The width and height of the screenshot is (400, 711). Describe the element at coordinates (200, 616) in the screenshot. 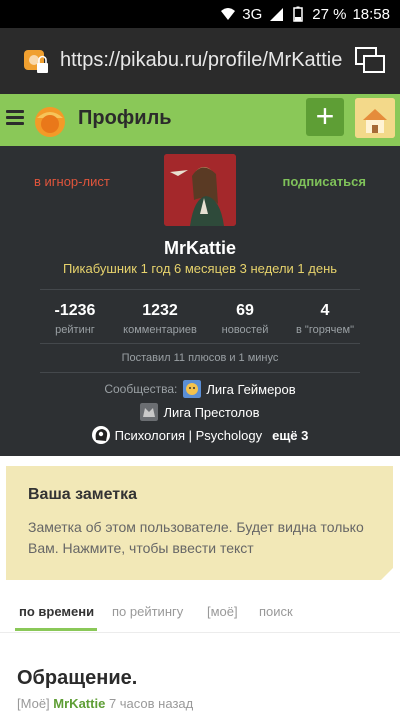

I see `sort-tabs: по времени по рейтингу [моё] поиск` at that location.